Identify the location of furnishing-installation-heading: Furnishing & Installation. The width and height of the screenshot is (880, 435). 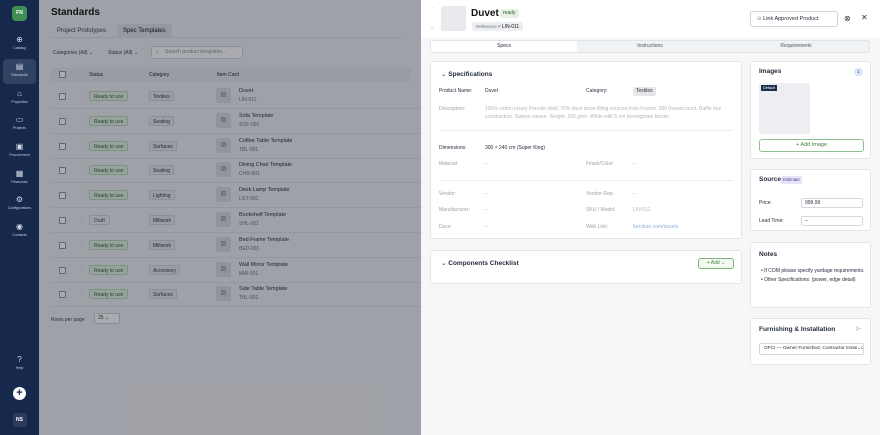
(797, 329).